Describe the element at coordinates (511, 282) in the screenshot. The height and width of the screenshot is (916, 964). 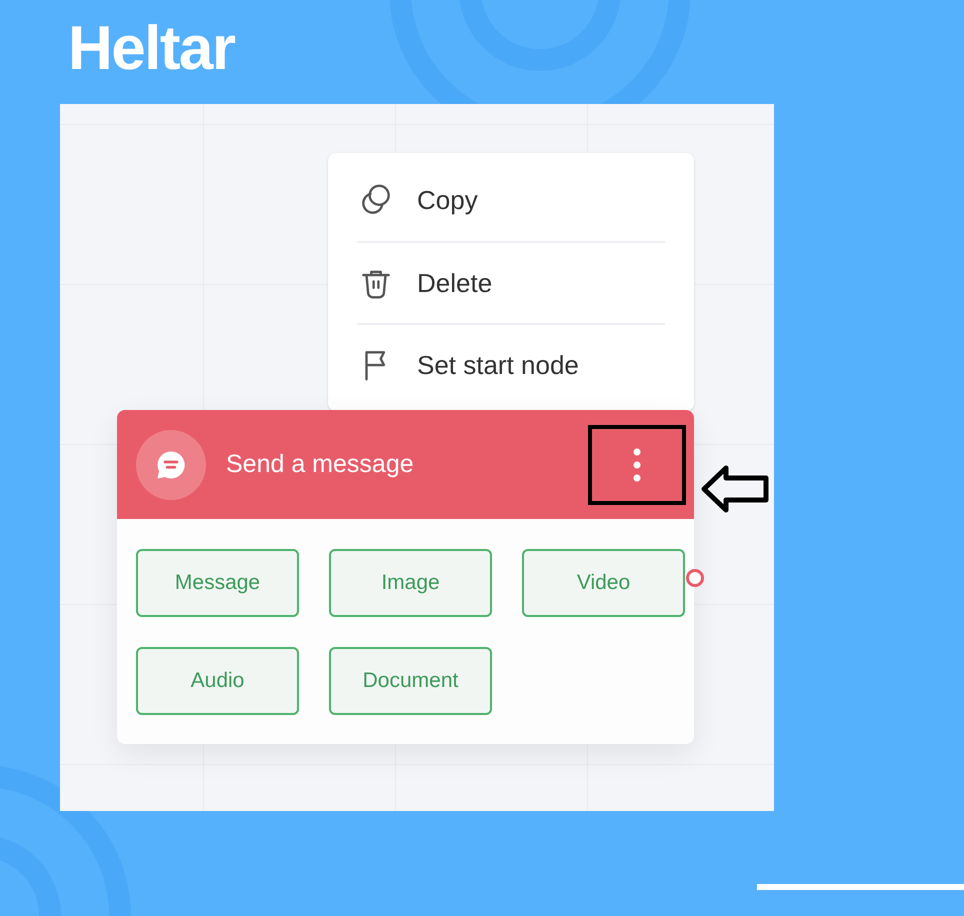
I see `menu-item: Delete` at that location.